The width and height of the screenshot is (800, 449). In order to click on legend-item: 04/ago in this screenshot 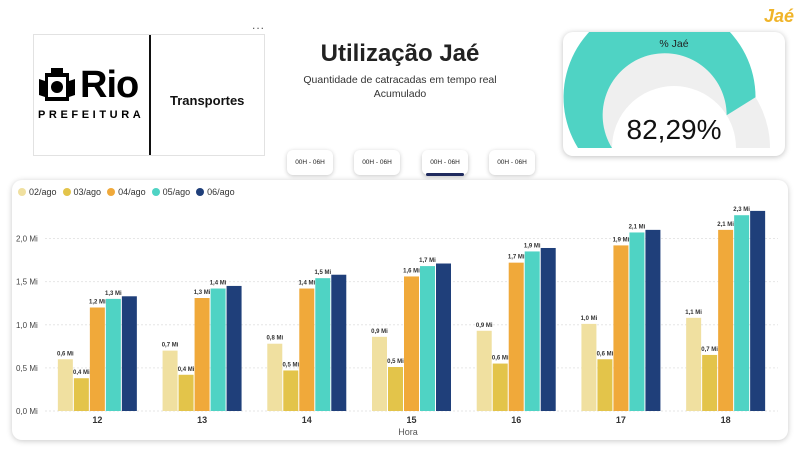, I will do `click(126, 192)`.